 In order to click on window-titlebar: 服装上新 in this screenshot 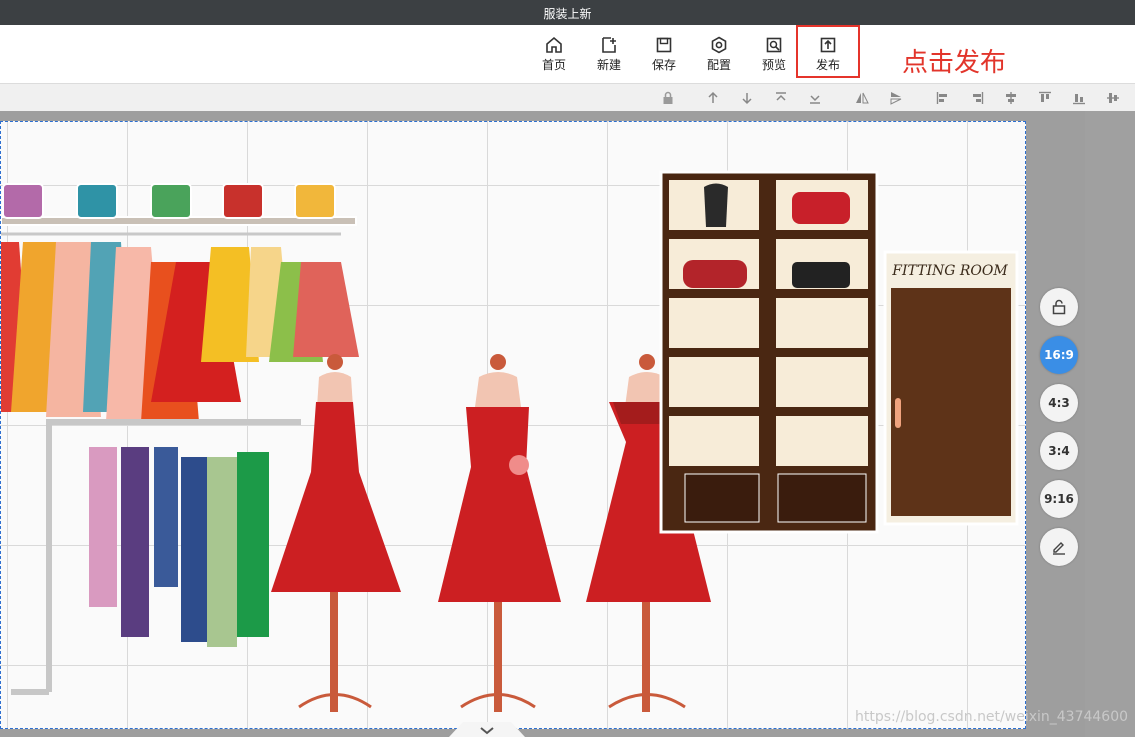, I will do `click(567, 12)`.